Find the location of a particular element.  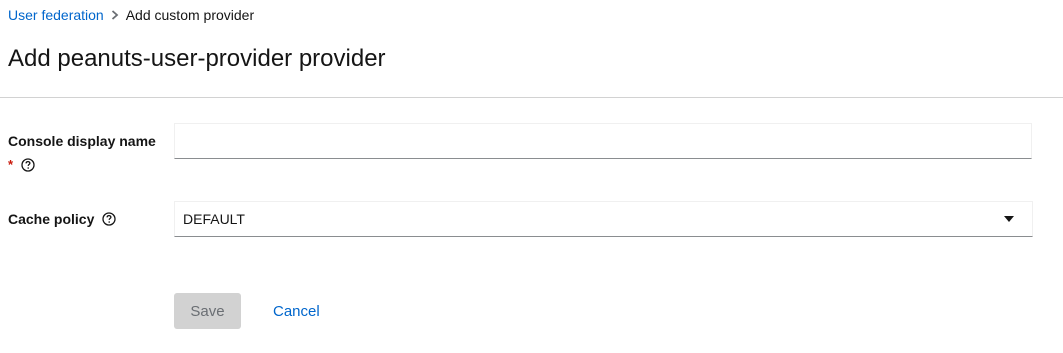

cache-policy-label-text: Cache policy is located at coordinates (51, 219).